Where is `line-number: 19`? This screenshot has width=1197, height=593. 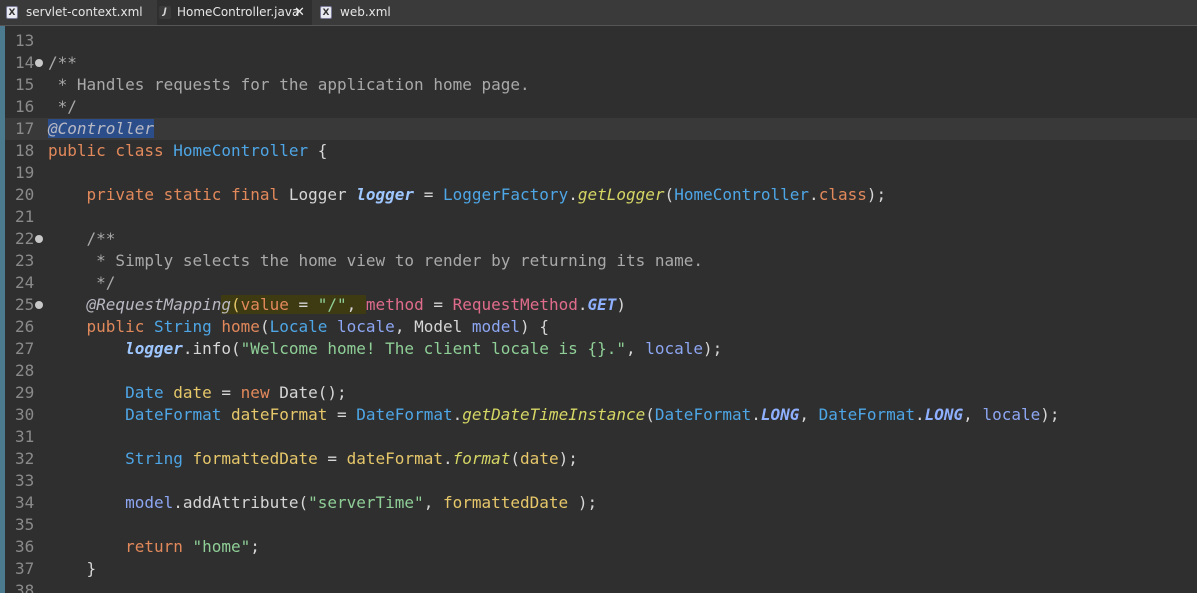 line-number: 19 is located at coordinates (25, 172).